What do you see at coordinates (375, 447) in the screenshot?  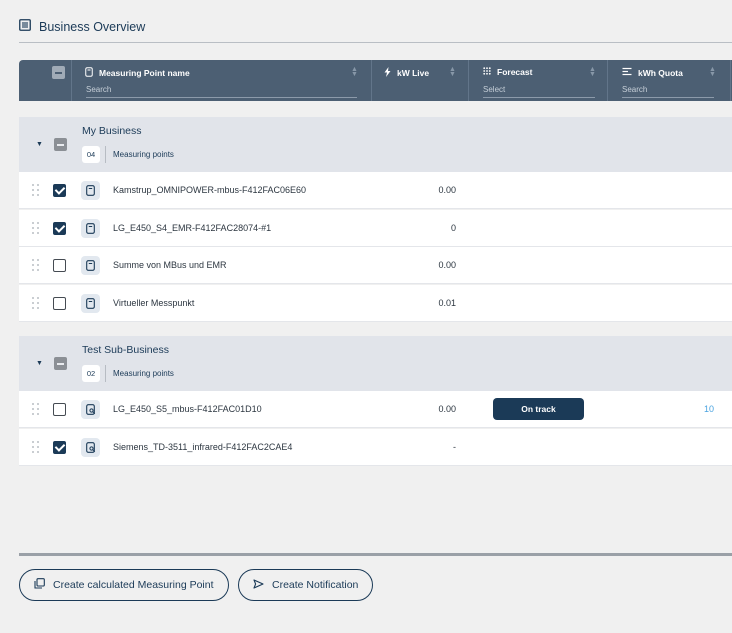 I see `table-row: Siemens_TD-3511_infrared-F412FAC2CAE4 -` at bounding box center [375, 447].